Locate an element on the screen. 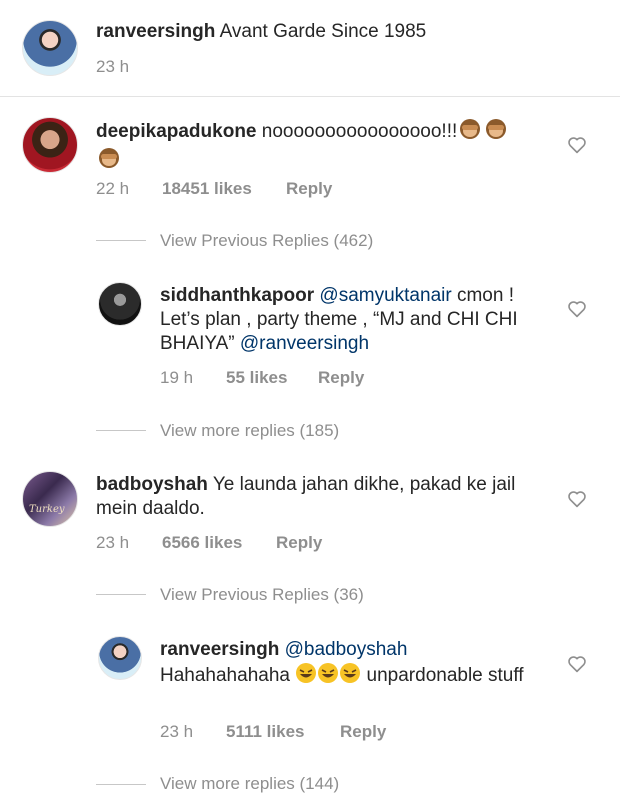 The width and height of the screenshot is (620, 794). view-replies-link: View more replies (185) is located at coordinates (249, 431).